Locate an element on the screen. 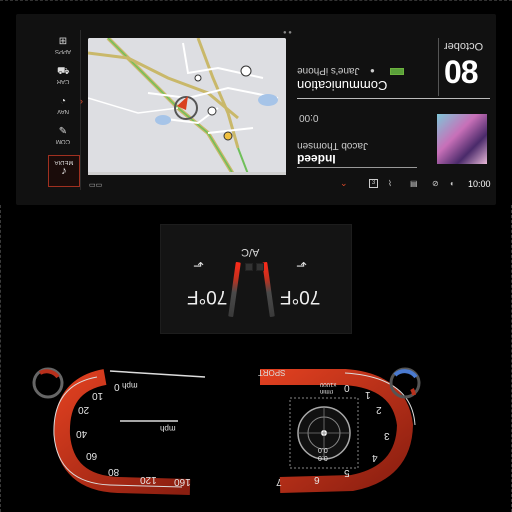  track-title: Indeed is located at coordinates (316, 159).